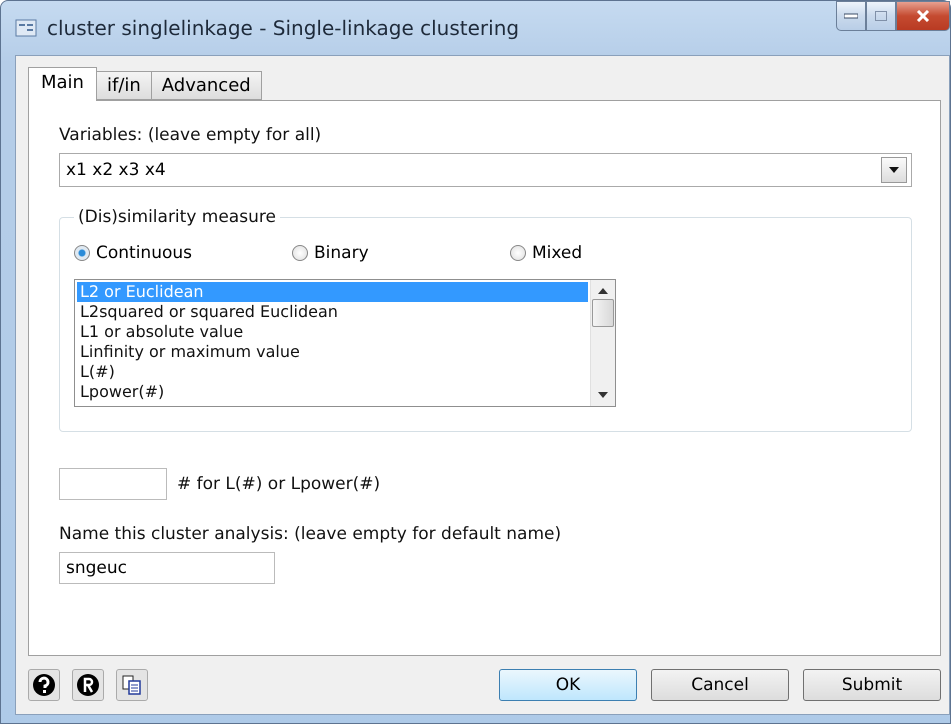 This screenshot has height=724, width=951. Describe the element at coordinates (894, 170) in the screenshot. I see `dropdown-icon` at that location.